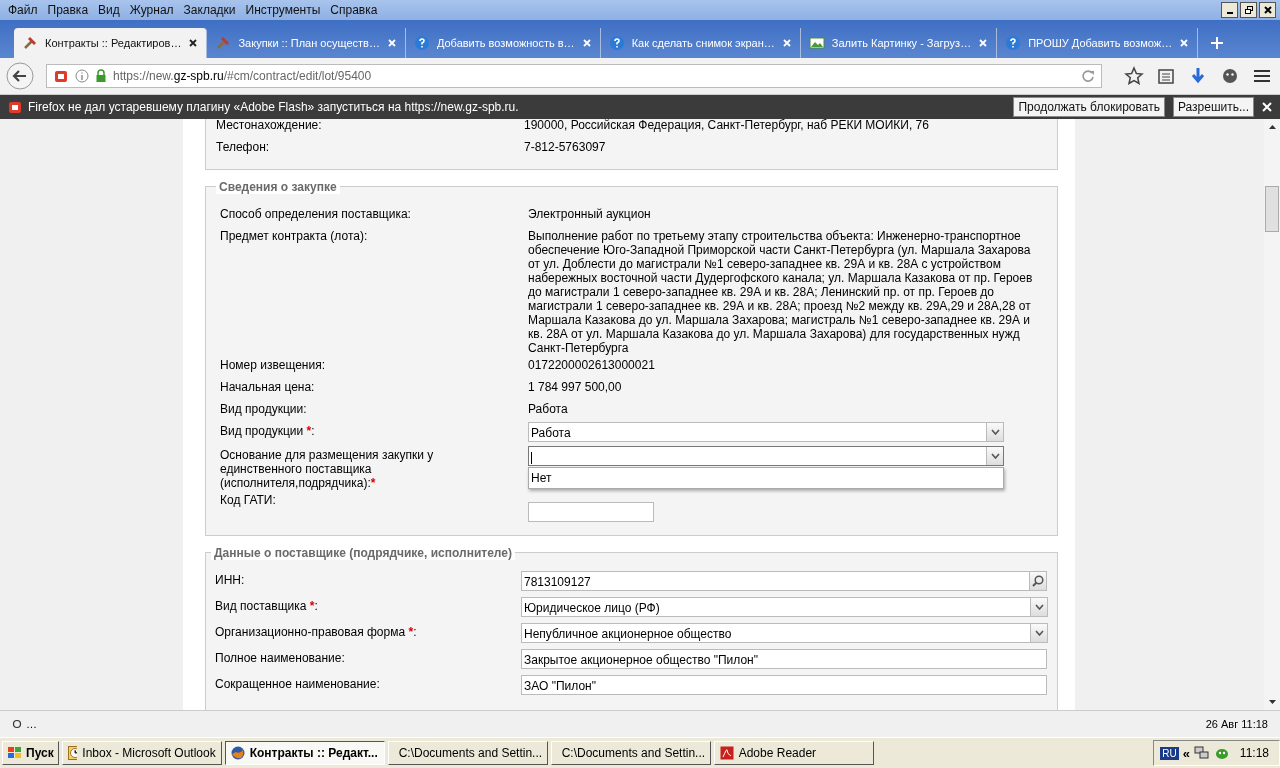  What do you see at coordinates (101, 76) in the screenshot?
I see `lock-icon` at bounding box center [101, 76].